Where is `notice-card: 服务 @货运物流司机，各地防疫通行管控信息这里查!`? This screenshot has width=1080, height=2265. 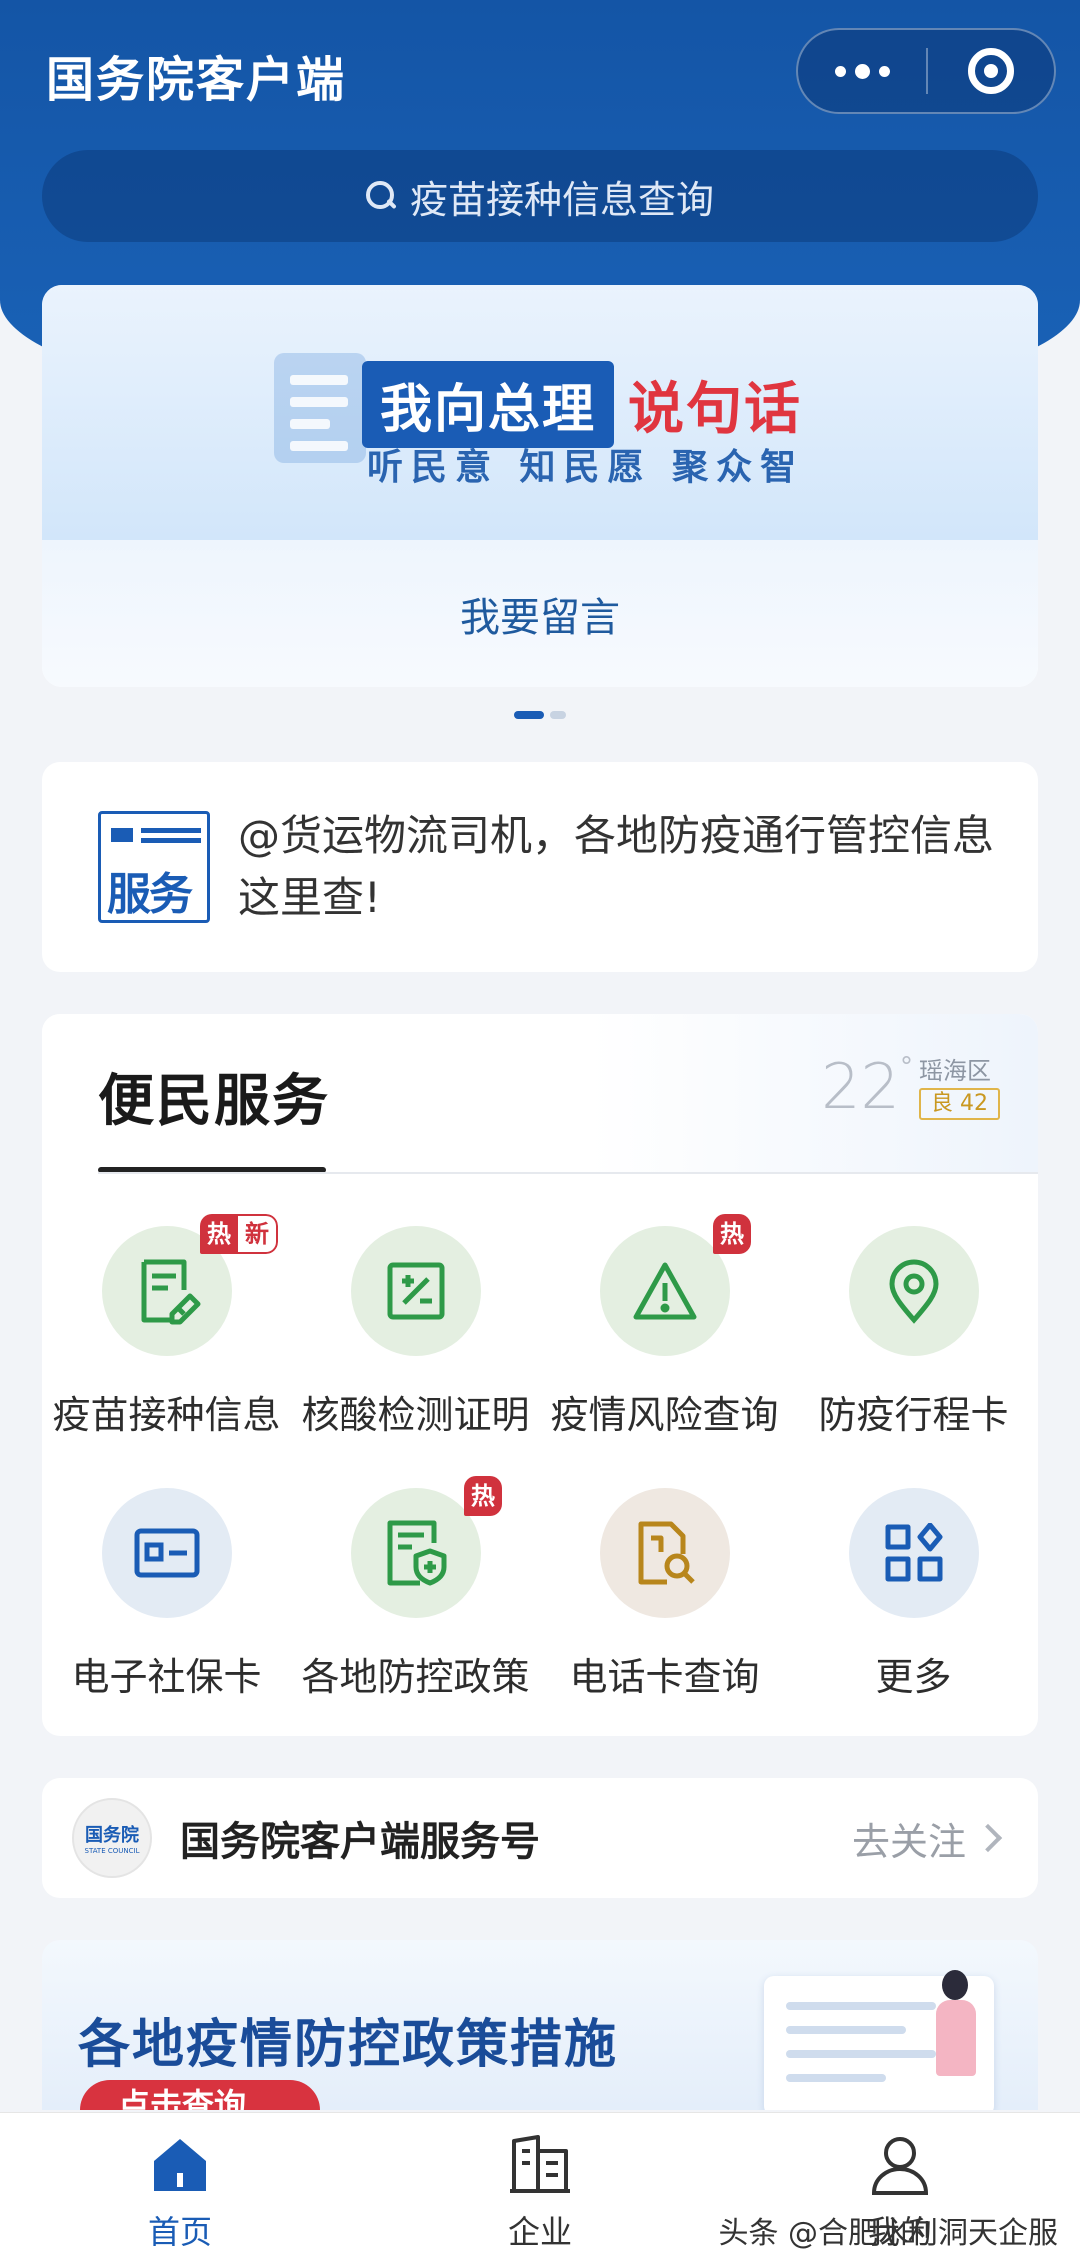 notice-card: 服务 @货运物流司机，各地防疫通行管控信息这里查! is located at coordinates (540, 867).